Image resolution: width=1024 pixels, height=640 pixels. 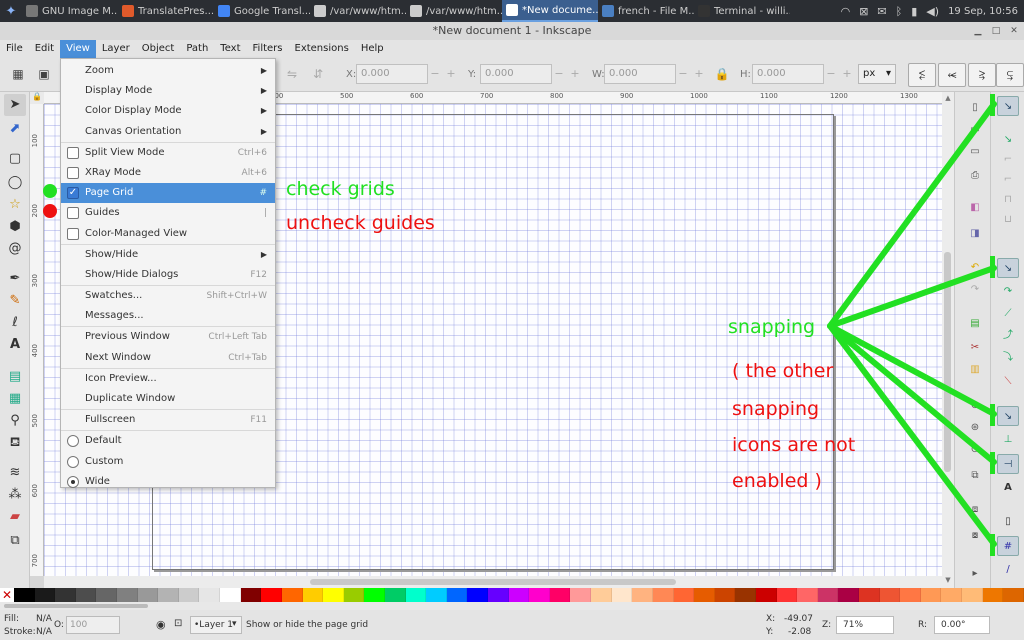 What do you see at coordinates (1008, 416) in the screenshot?
I see `snap-others-icon: ↘` at bounding box center [1008, 416].